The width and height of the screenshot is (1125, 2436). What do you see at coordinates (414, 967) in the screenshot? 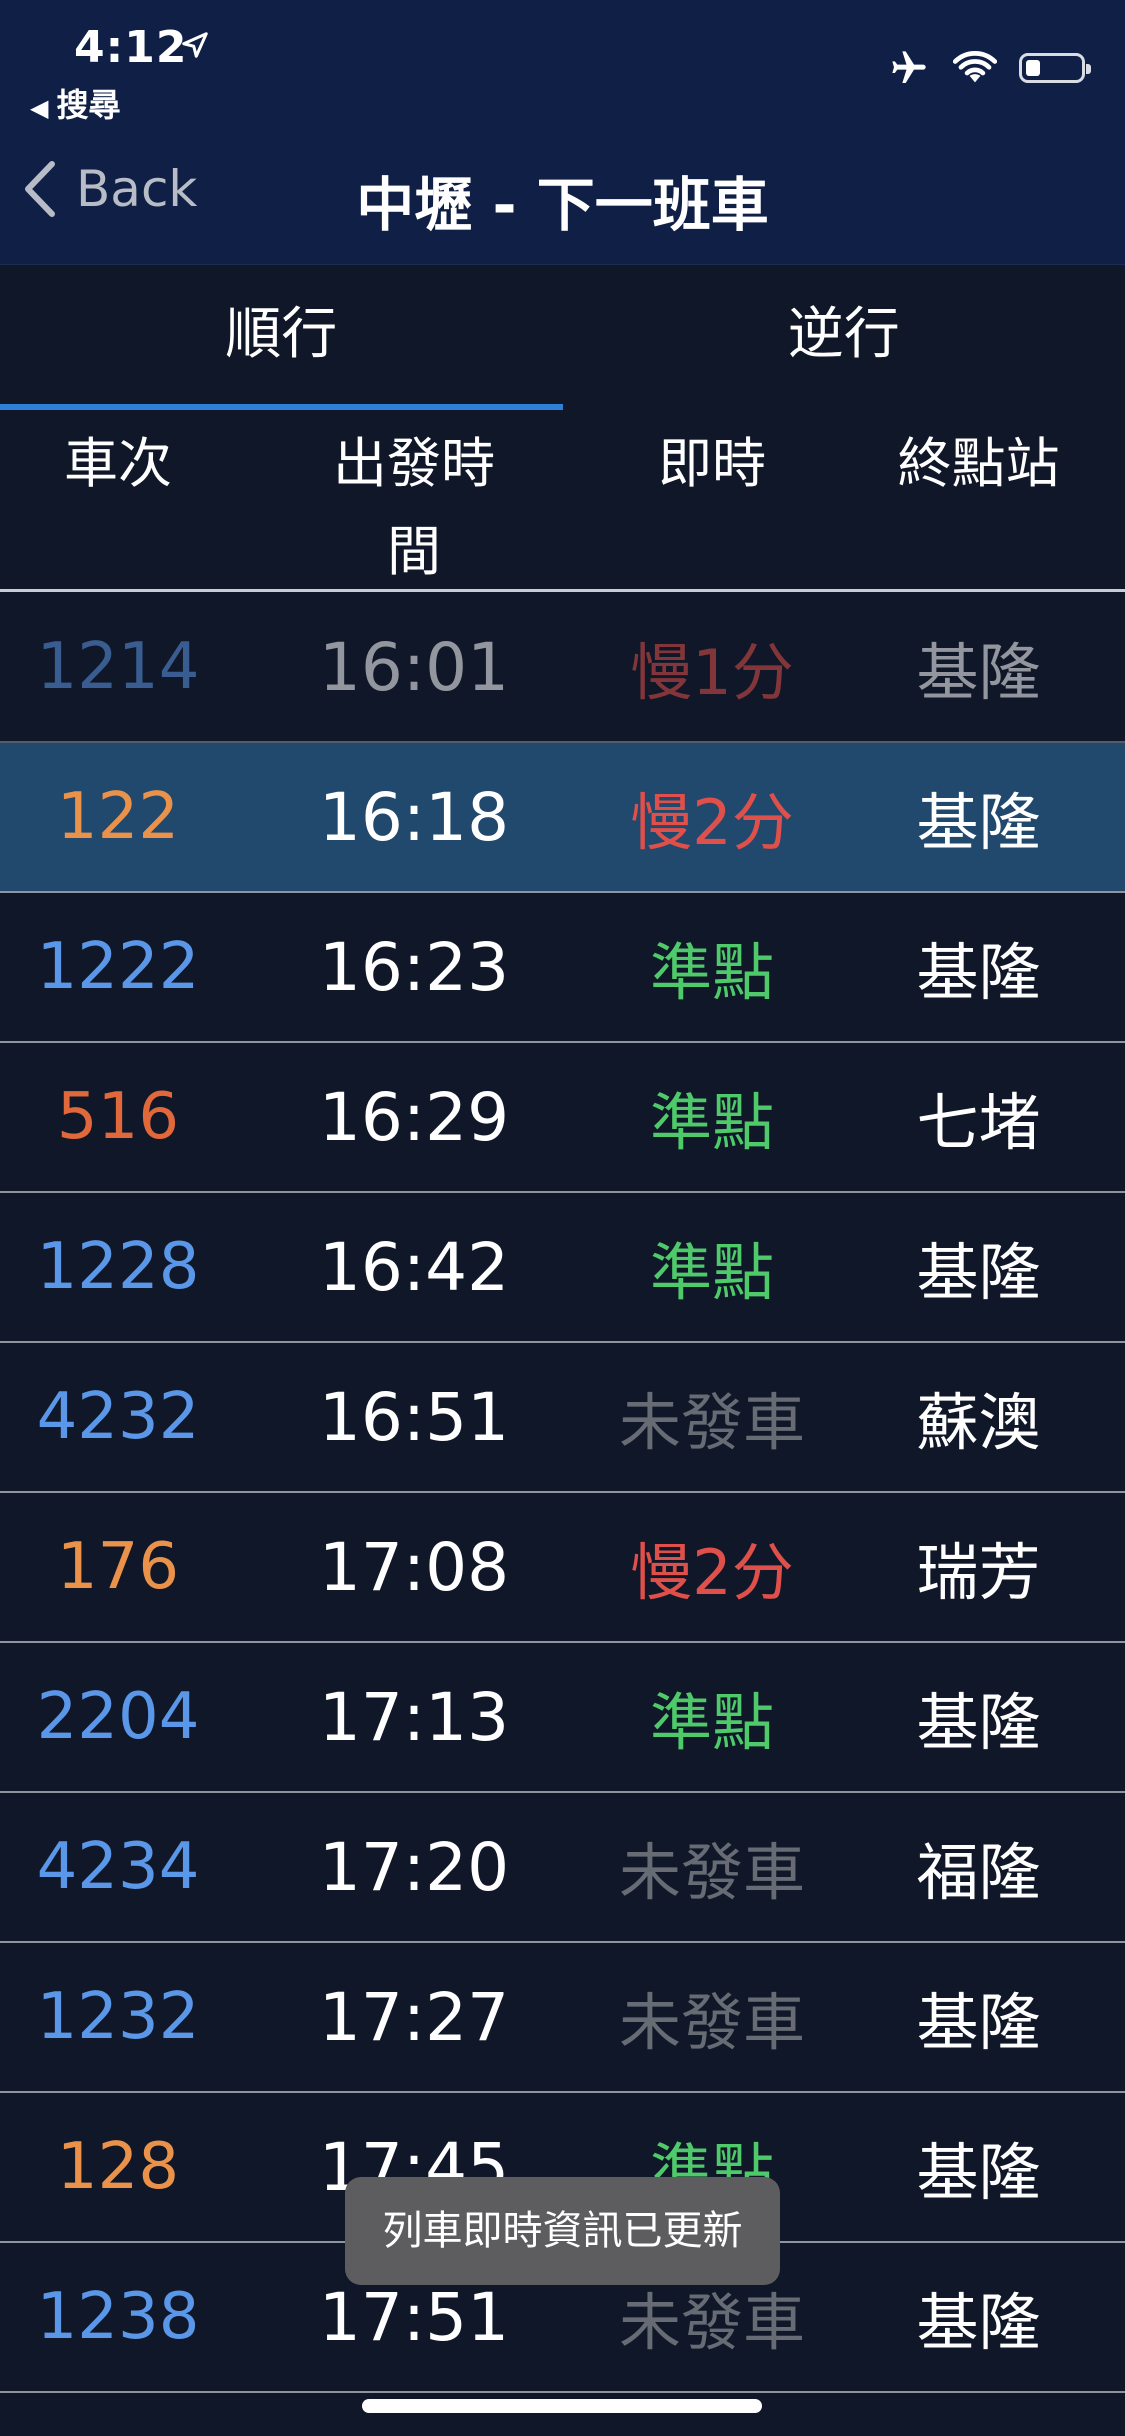
I see `depart-time: 16:23` at bounding box center [414, 967].